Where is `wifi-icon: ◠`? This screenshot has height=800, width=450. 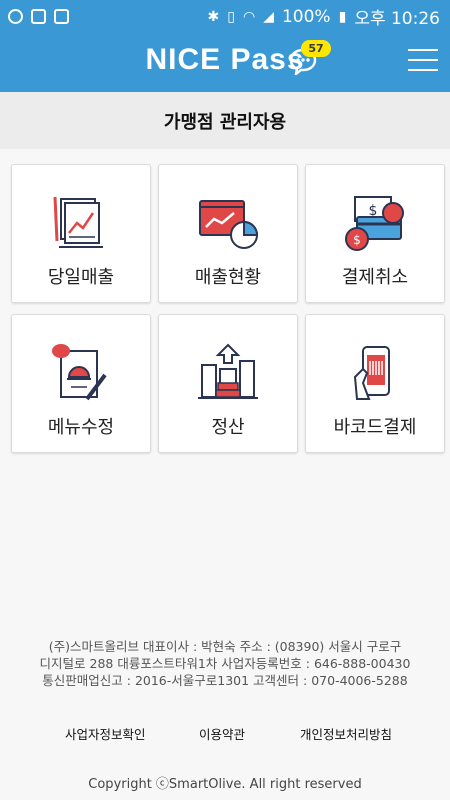 wifi-icon: ◠ is located at coordinates (249, 16).